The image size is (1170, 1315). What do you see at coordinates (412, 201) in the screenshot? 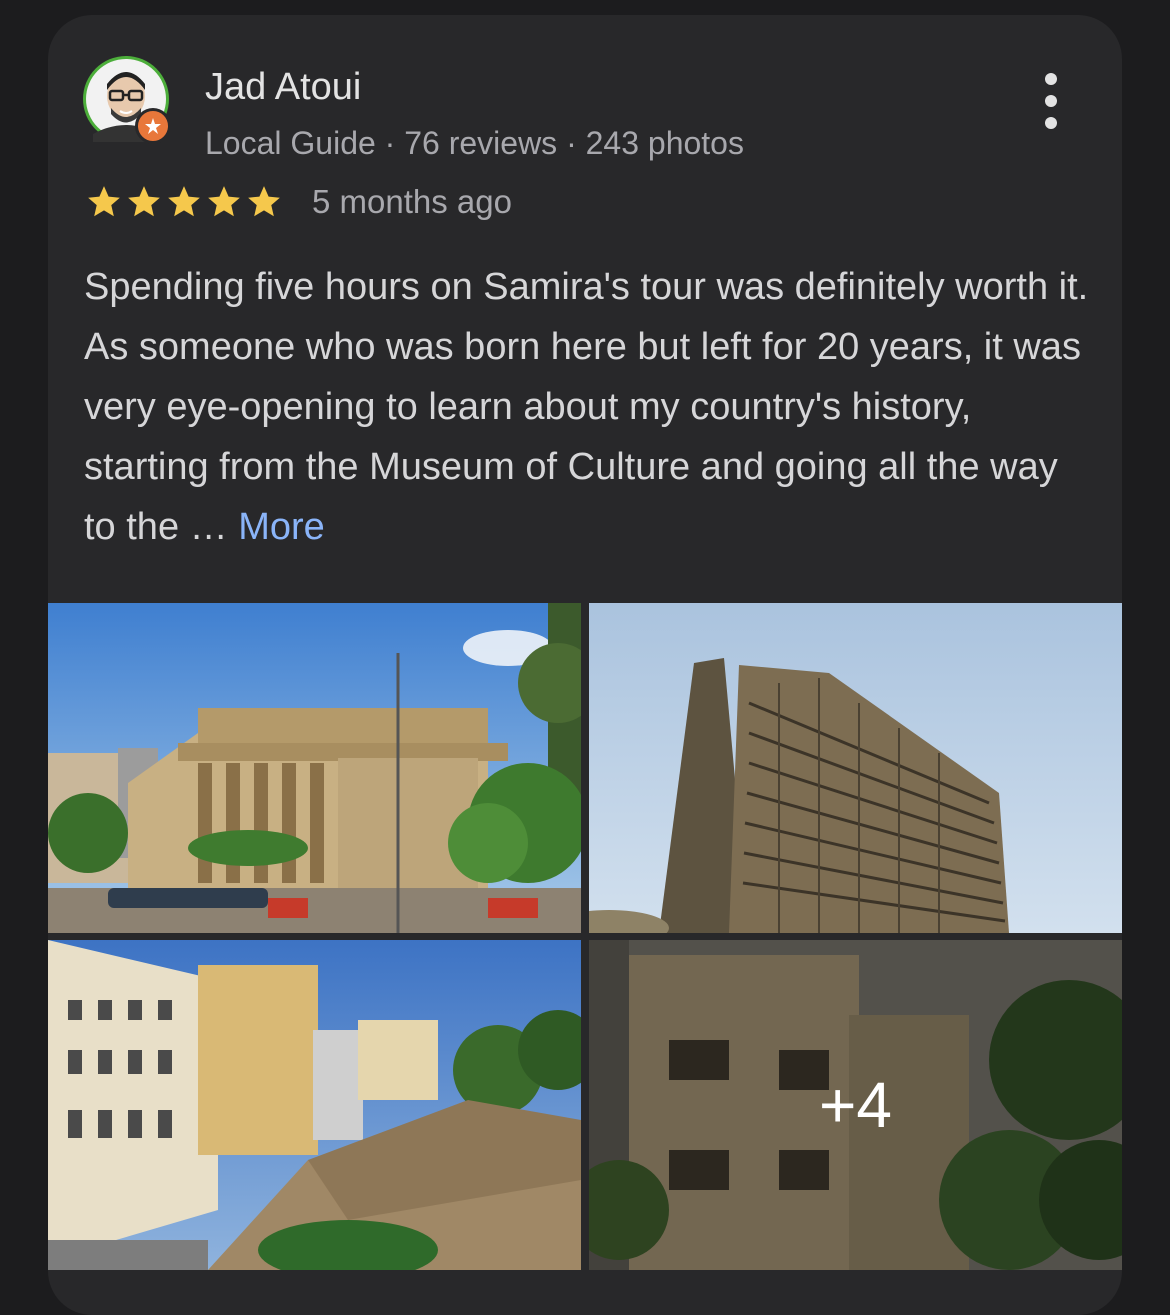
I see `review-time: 5 months ago` at bounding box center [412, 201].